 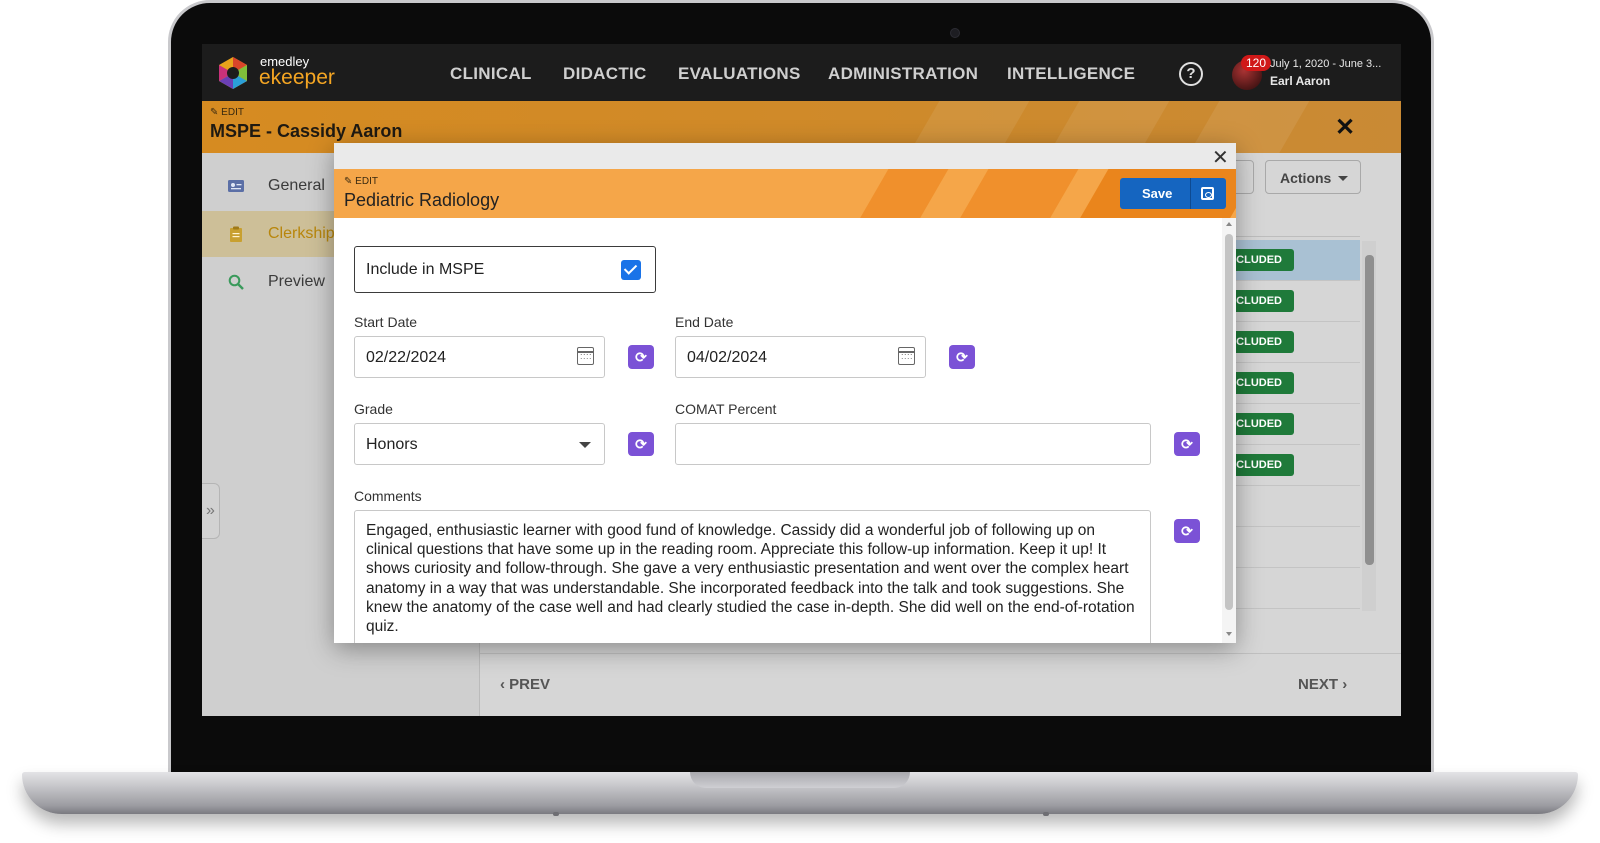 I want to click on comat-percent-field, so click(x=913, y=444).